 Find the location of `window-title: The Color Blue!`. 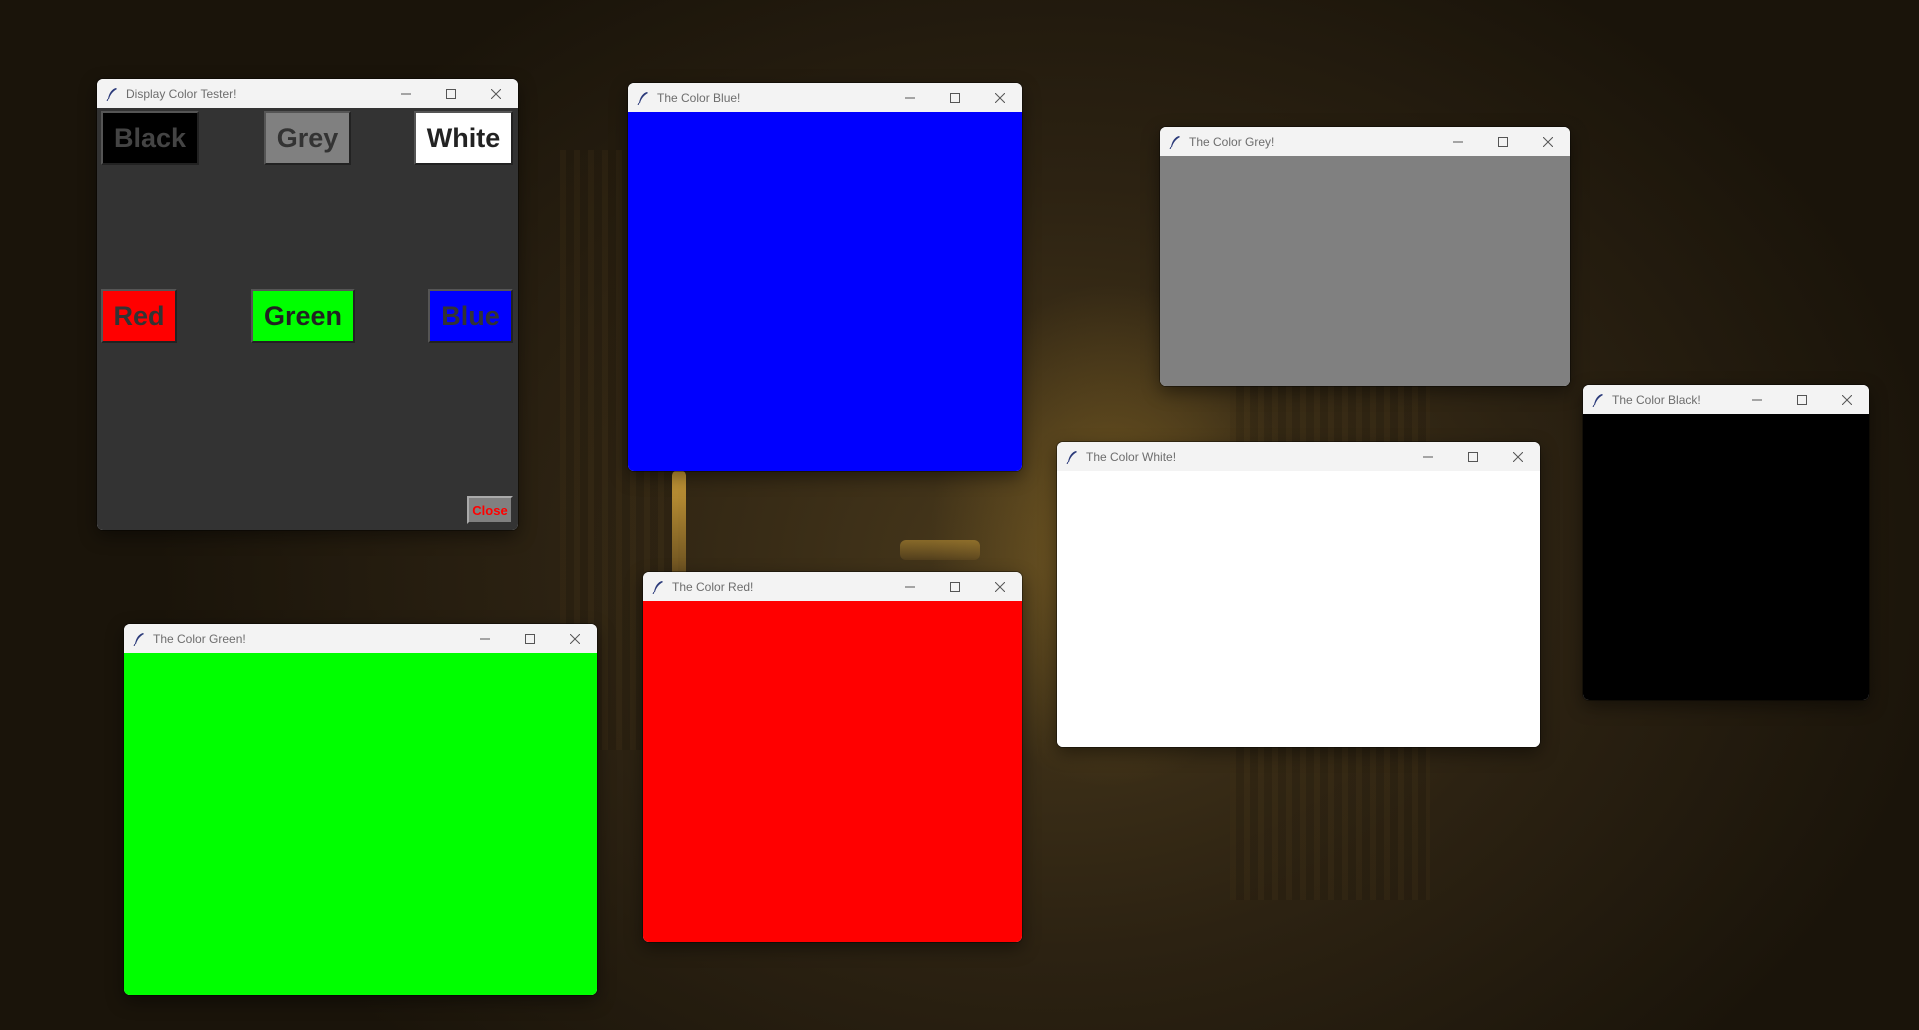

window-title: The Color Blue! is located at coordinates (699, 97).